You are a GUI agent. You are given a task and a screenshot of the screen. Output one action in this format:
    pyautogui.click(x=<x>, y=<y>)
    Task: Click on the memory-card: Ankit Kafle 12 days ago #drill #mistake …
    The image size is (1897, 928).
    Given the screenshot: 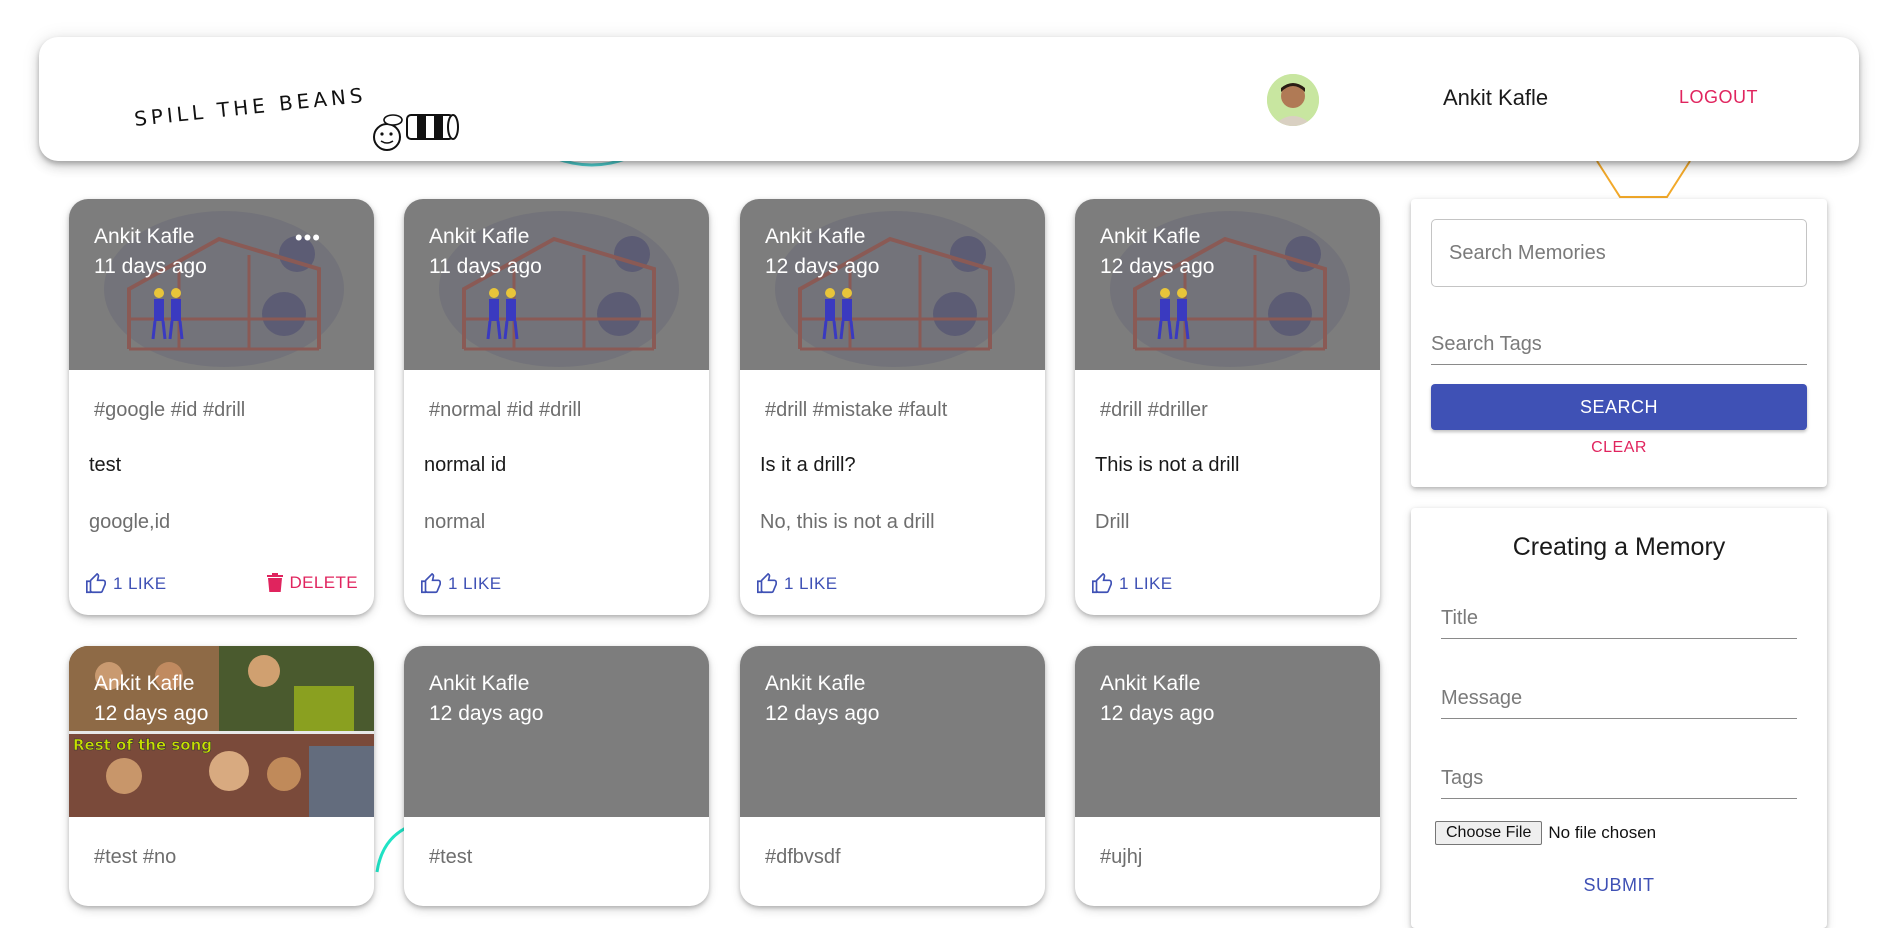 What is the action you would take?
    pyautogui.click(x=892, y=407)
    